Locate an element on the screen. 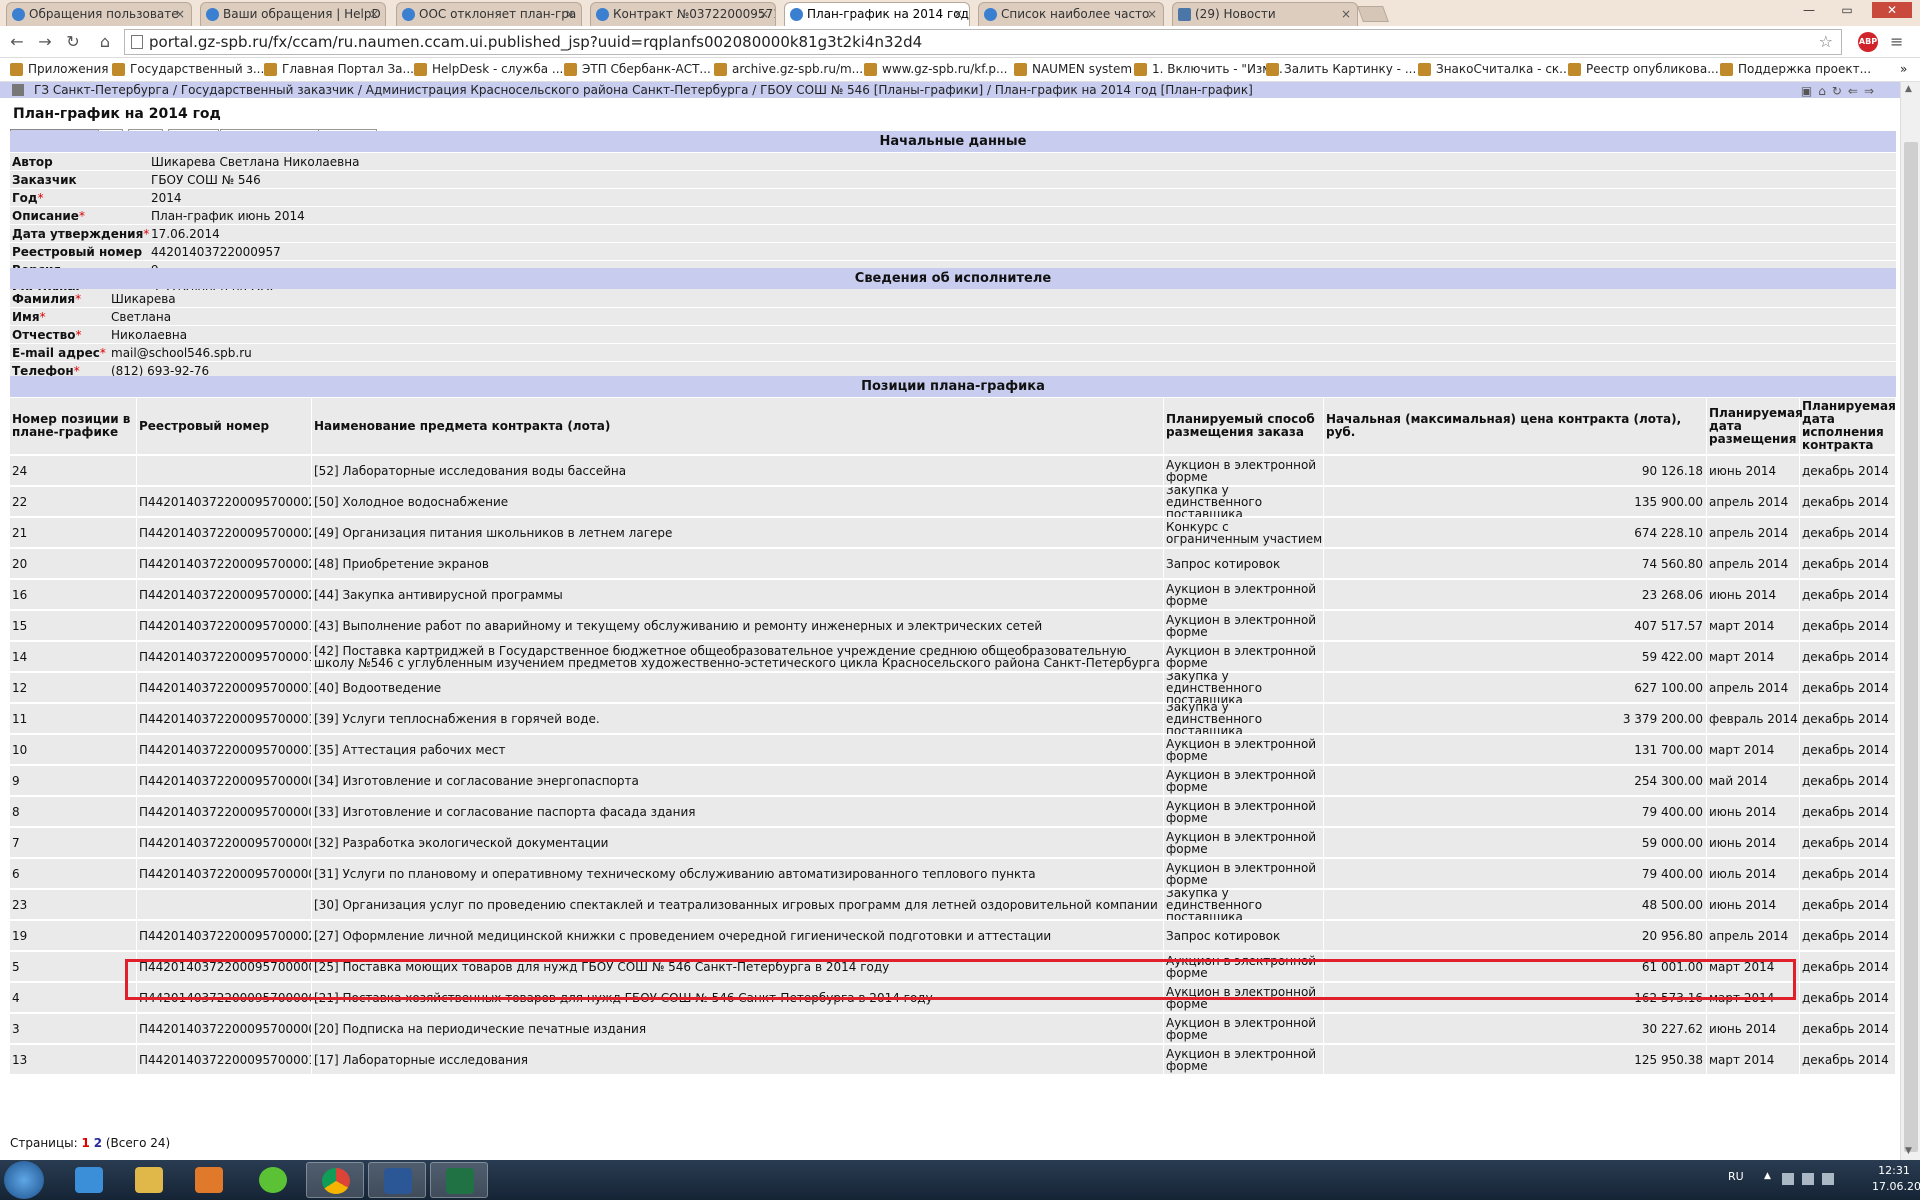 This screenshot has width=1920, height=1200. browser-tab: (29) Новости × is located at coordinates (1265, 14).